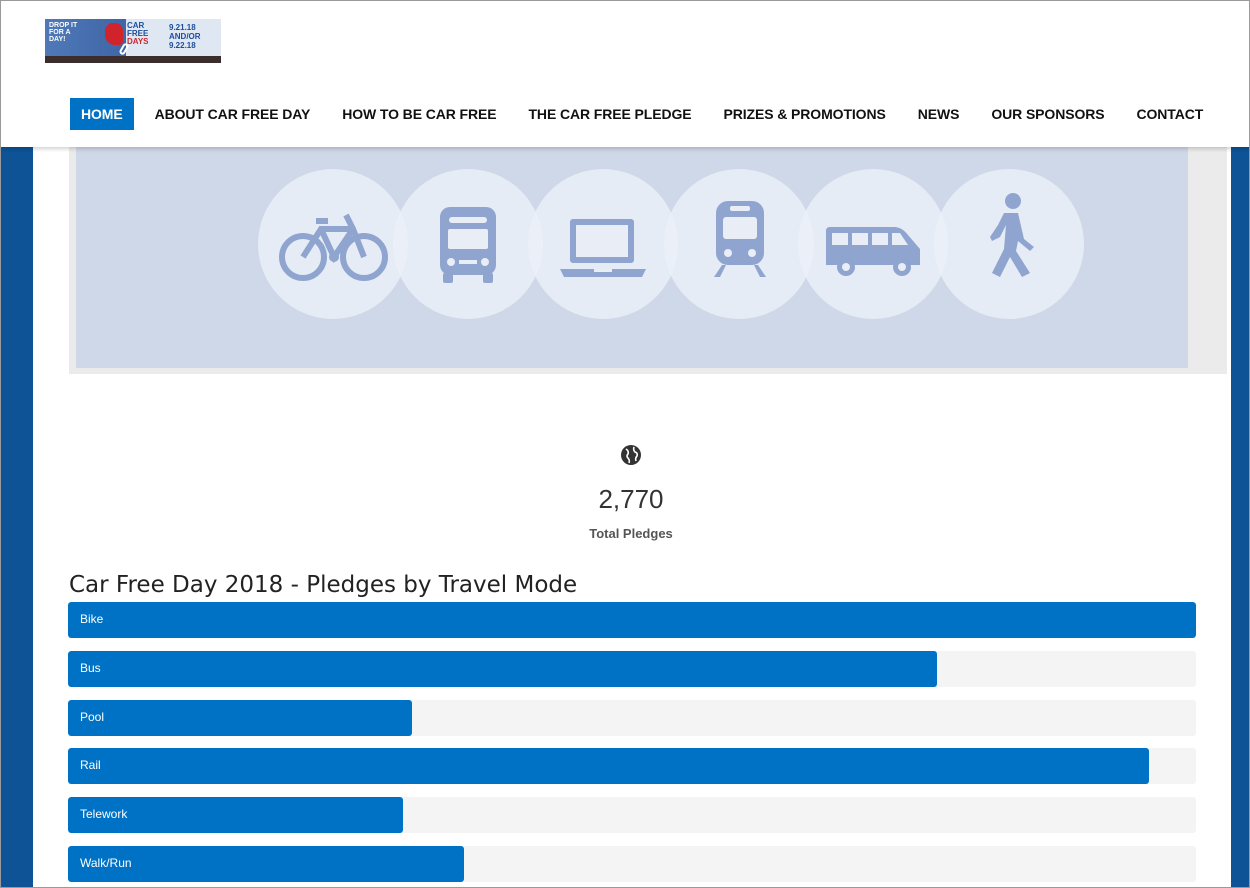  Describe the element at coordinates (90, 667) in the screenshot. I see `bar-label-bus: Bus` at that location.